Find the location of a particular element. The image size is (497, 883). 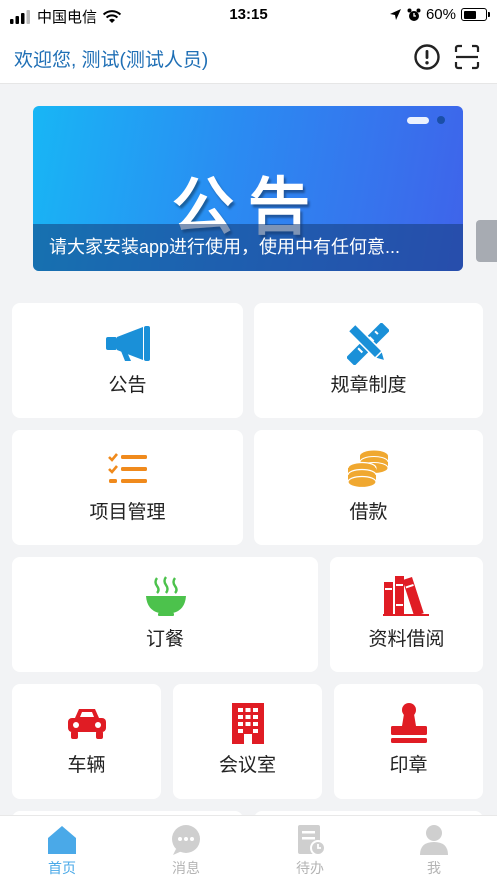

tab-label-me: 我 is located at coordinates (434, 868).